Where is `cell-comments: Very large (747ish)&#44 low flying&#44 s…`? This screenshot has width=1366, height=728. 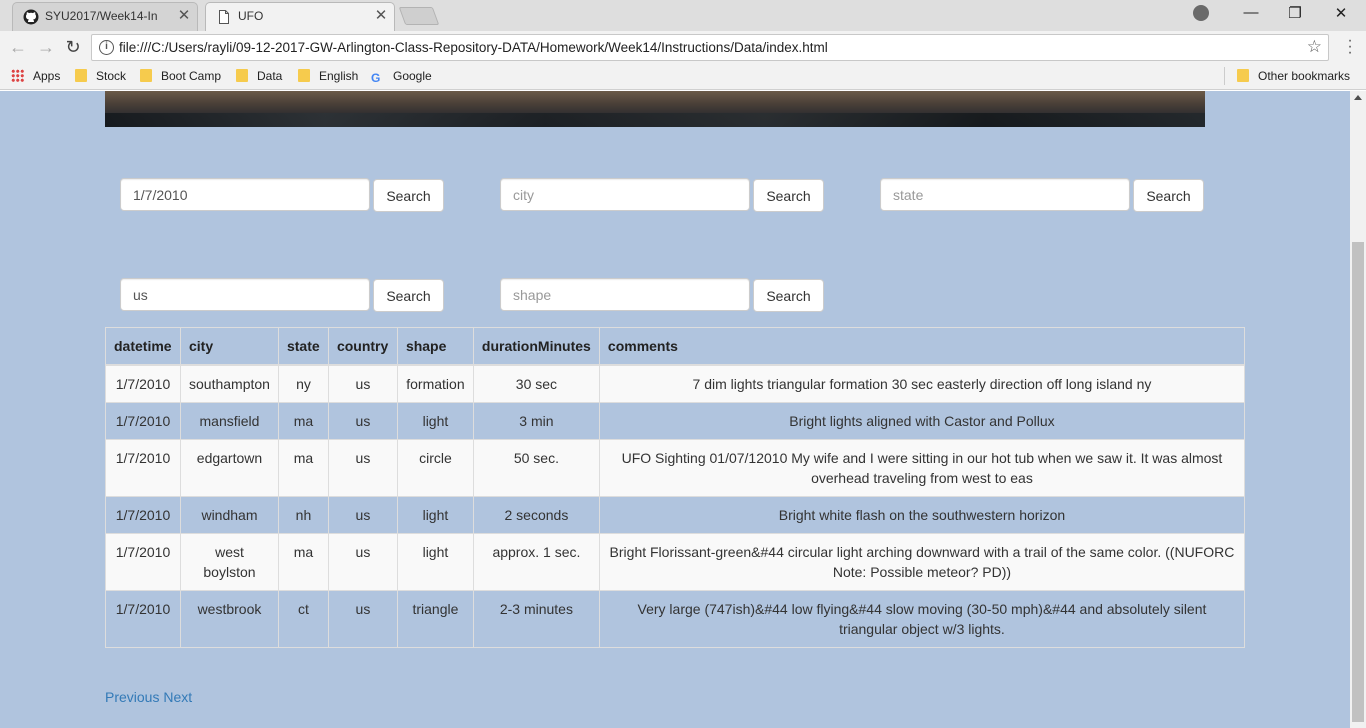
cell-comments: Very large (747ish)&#44 low flying&#44 s… is located at coordinates (922, 619).